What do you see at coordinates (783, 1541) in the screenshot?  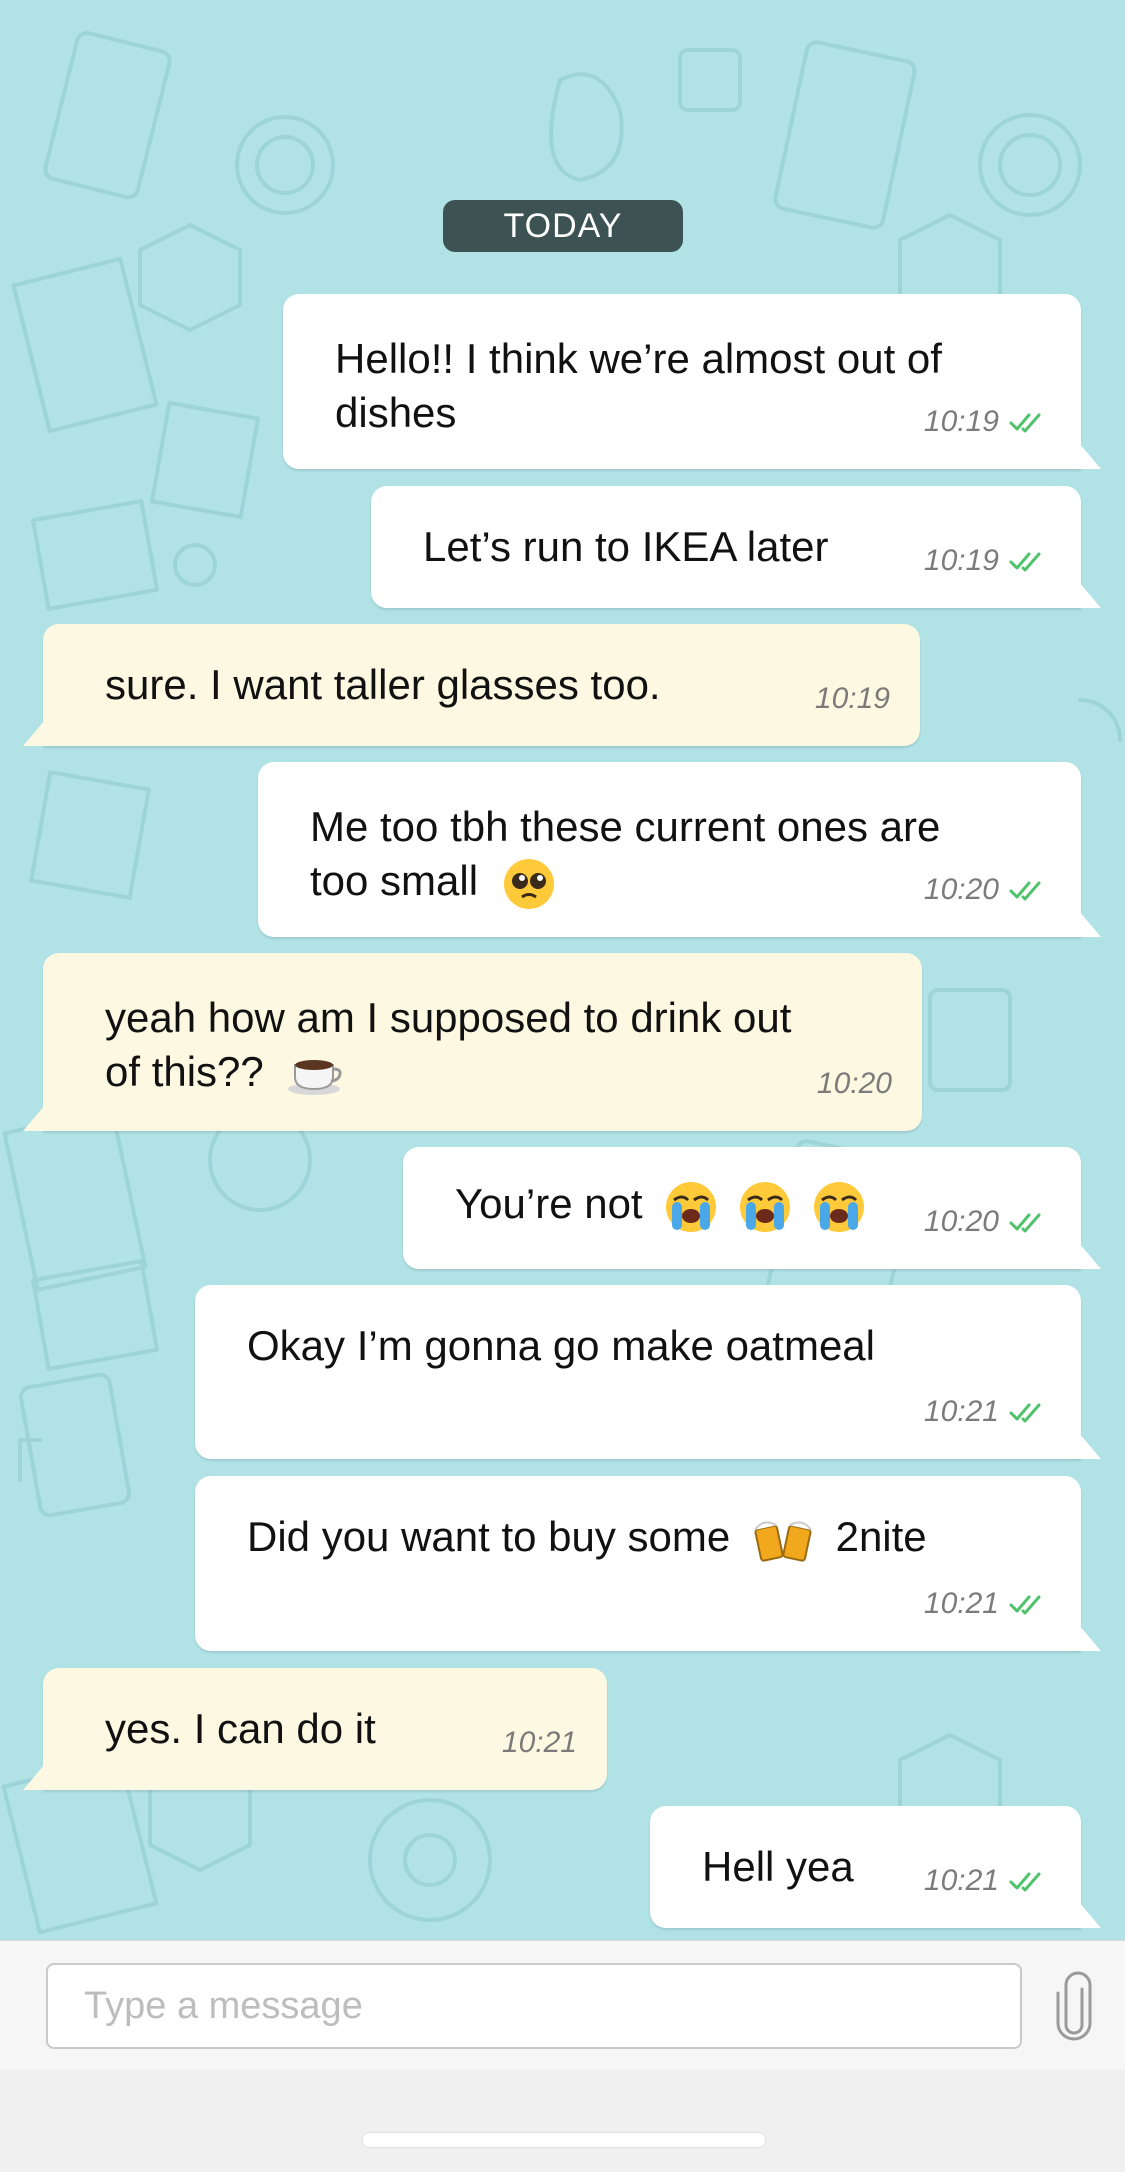 I see `clinking-beer-mugs-emoji` at bounding box center [783, 1541].